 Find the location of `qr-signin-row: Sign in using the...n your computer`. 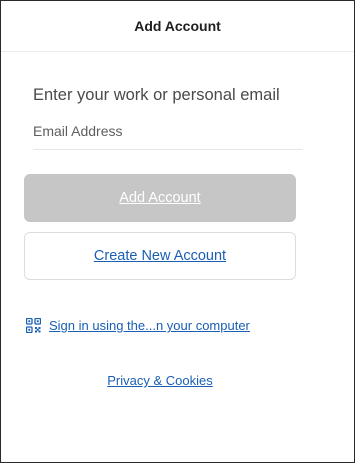

qr-signin-row: Sign in using the...n your computer is located at coordinates (176, 325).